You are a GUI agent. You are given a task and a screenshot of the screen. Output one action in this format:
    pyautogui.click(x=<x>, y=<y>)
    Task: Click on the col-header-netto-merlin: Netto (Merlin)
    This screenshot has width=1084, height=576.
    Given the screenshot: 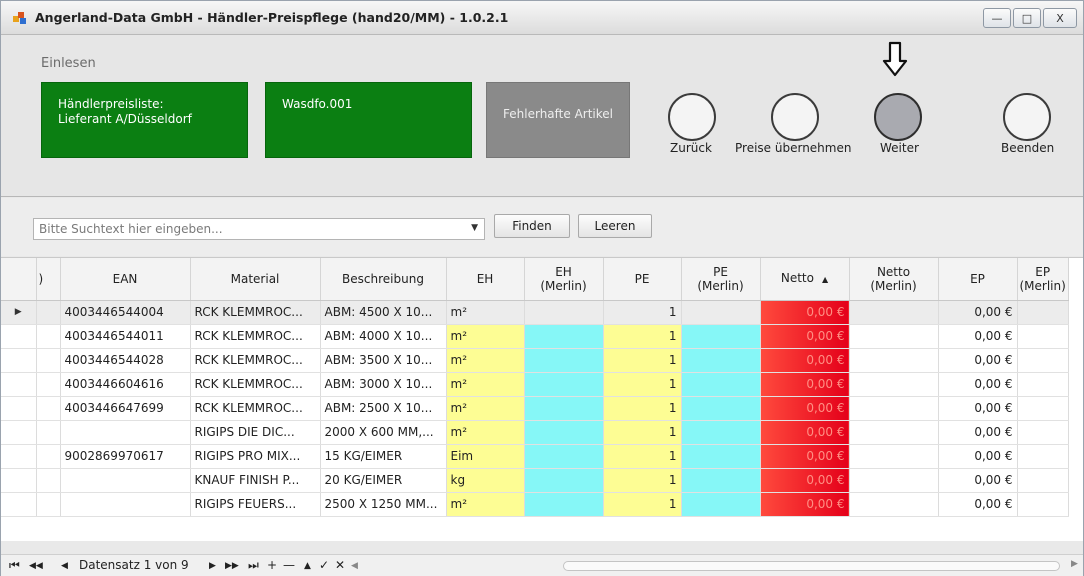 What is the action you would take?
    pyautogui.click(x=894, y=279)
    